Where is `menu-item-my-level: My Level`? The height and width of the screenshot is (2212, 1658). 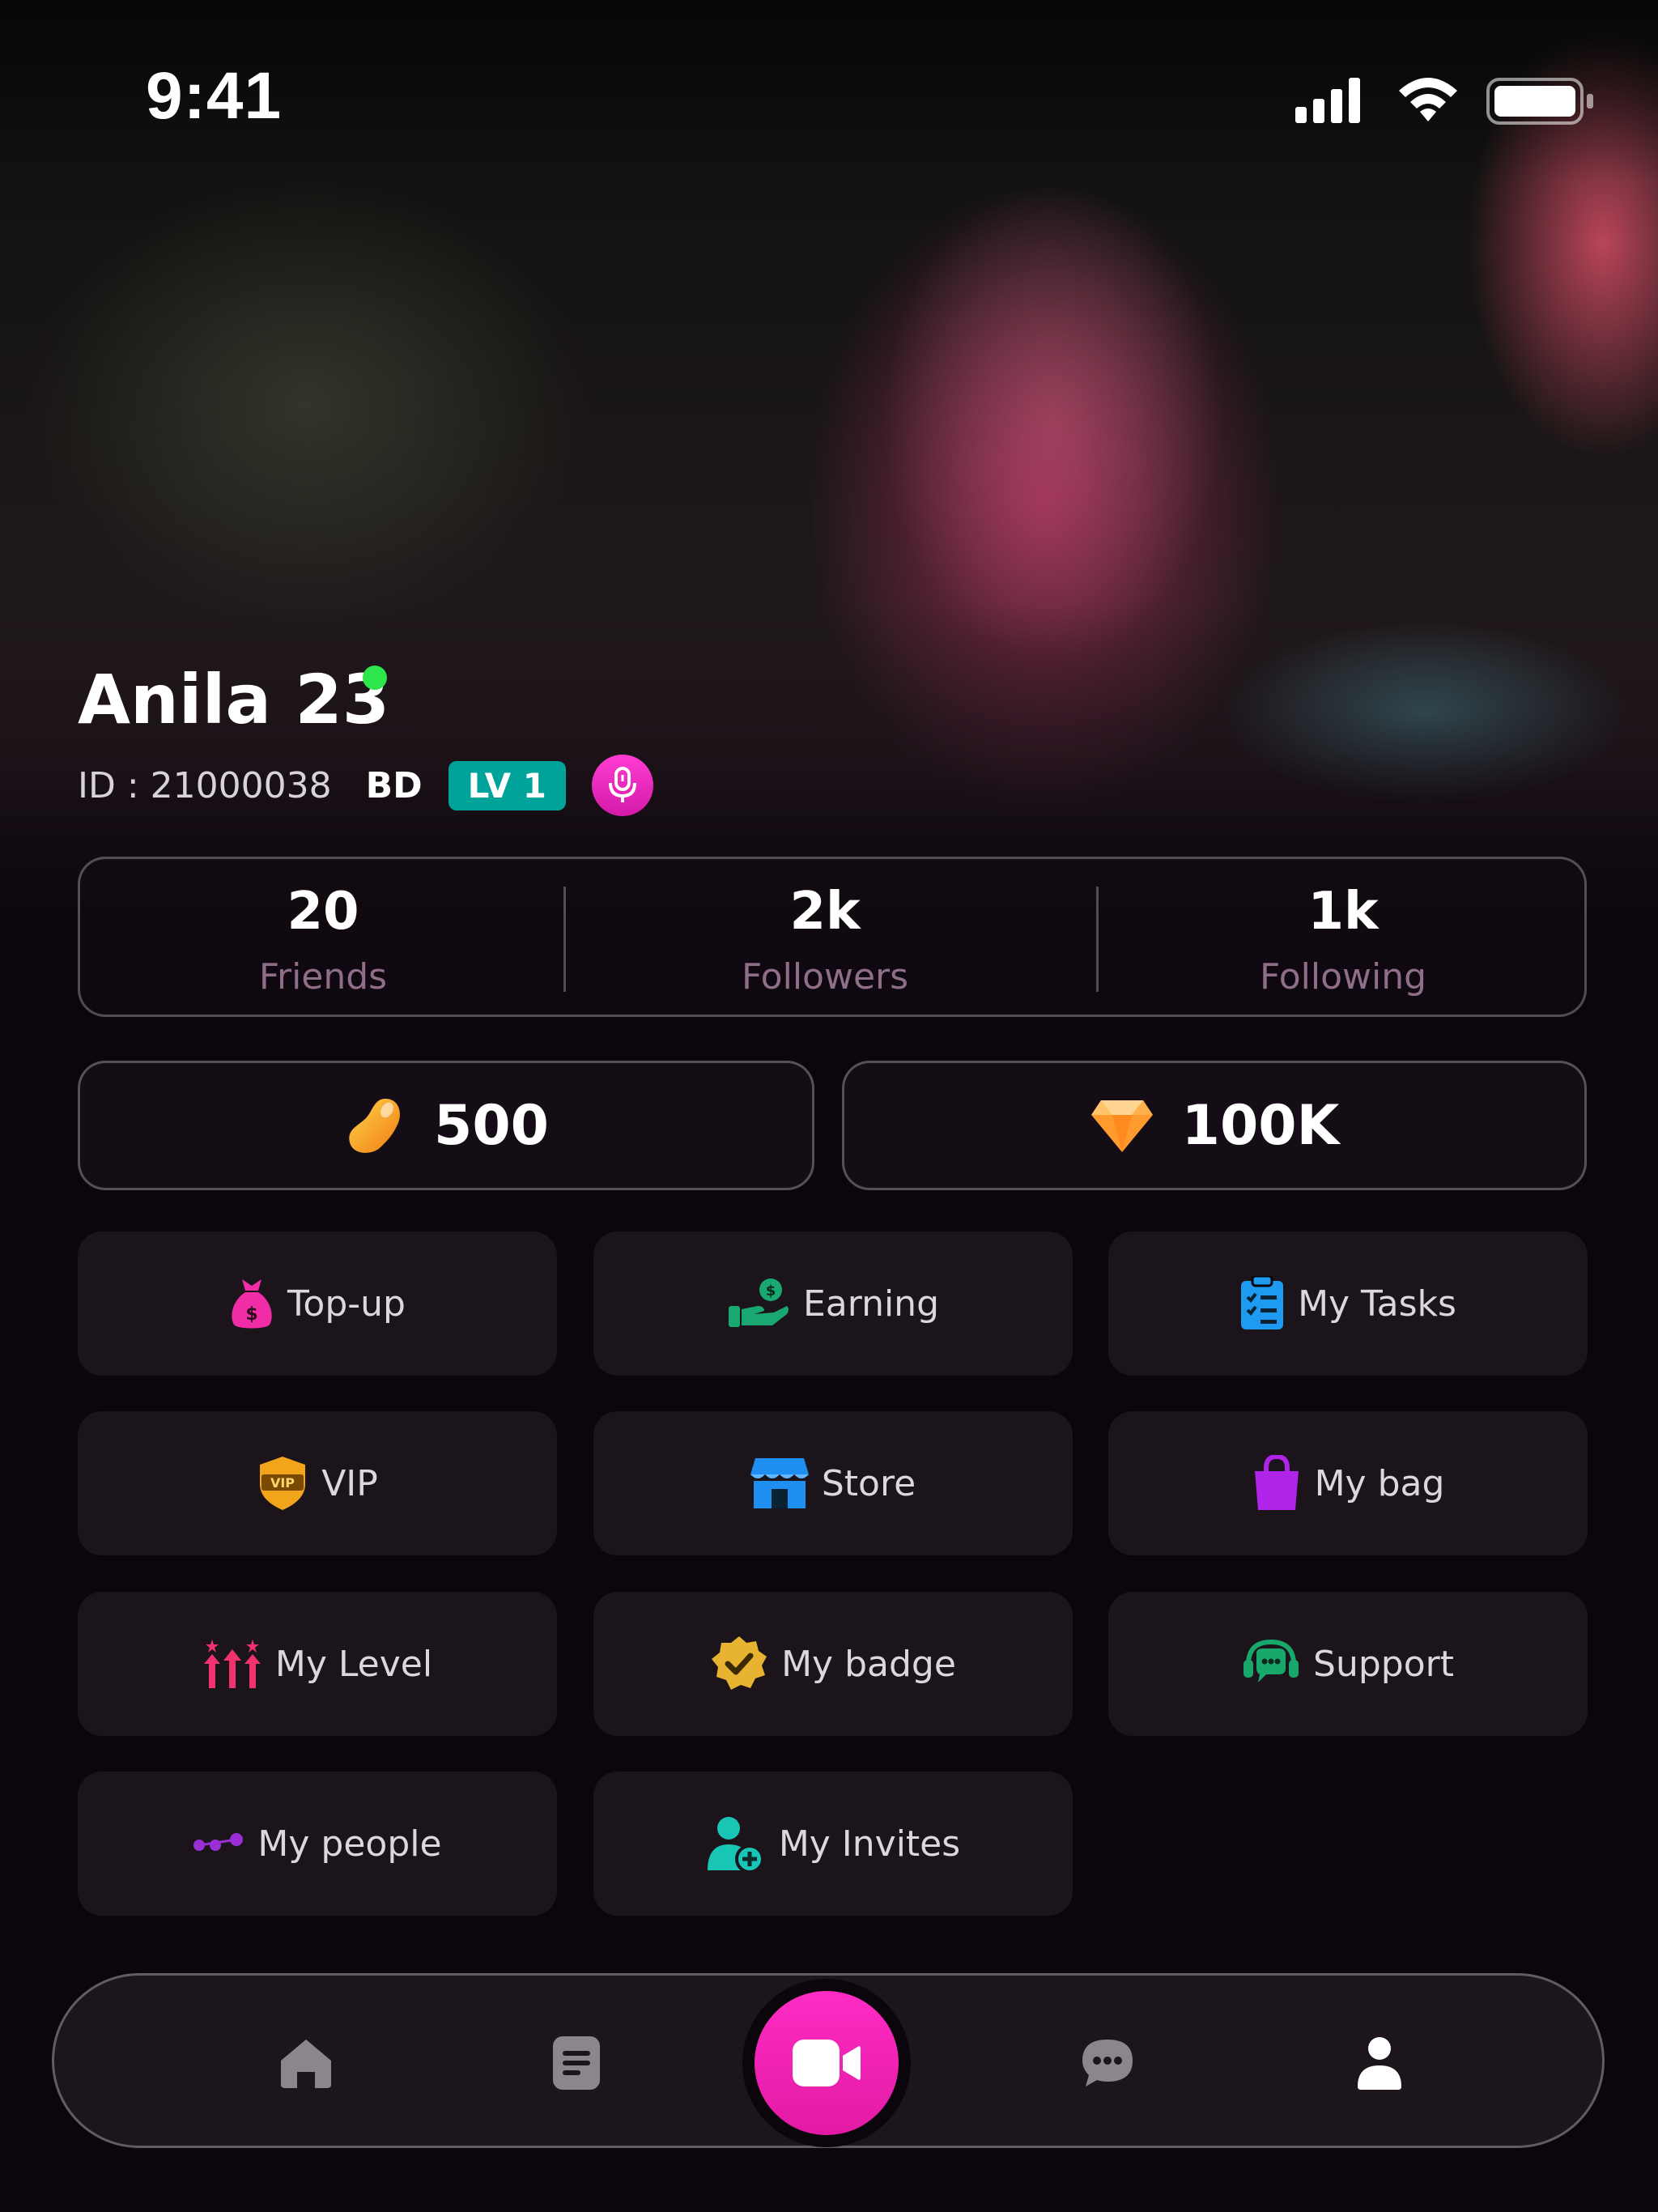
menu-item-my-level: My Level is located at coordinates (317, 1664).